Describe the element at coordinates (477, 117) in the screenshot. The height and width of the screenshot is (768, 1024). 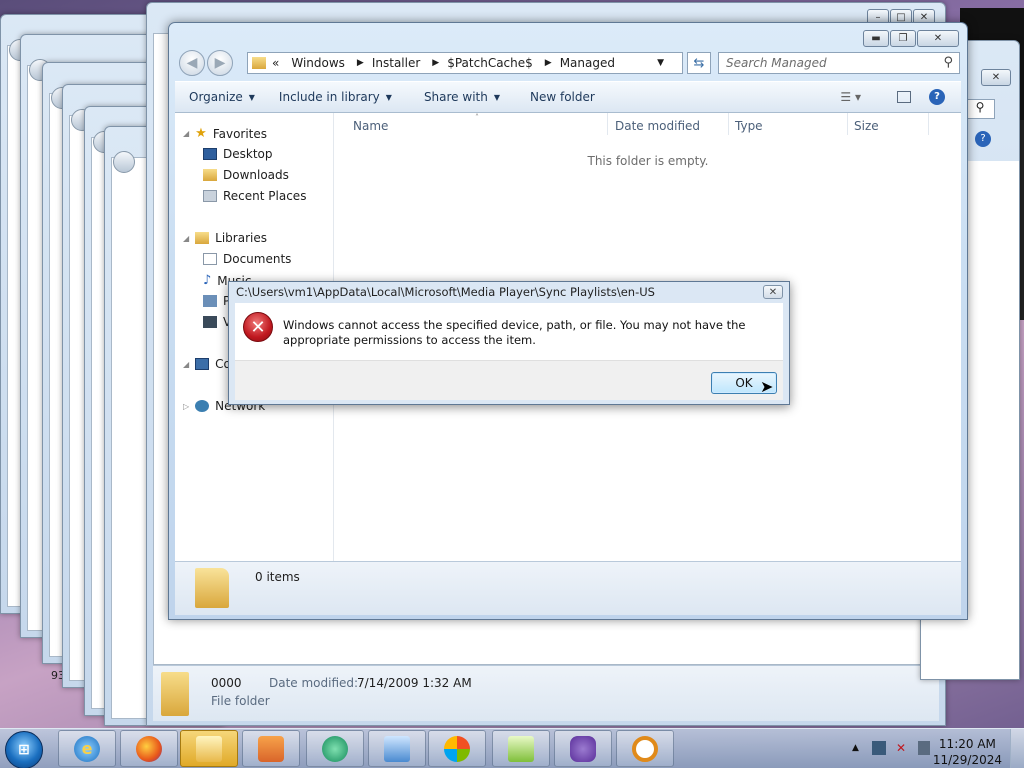
I see `sort-arrow-icon: ˄` at that location.